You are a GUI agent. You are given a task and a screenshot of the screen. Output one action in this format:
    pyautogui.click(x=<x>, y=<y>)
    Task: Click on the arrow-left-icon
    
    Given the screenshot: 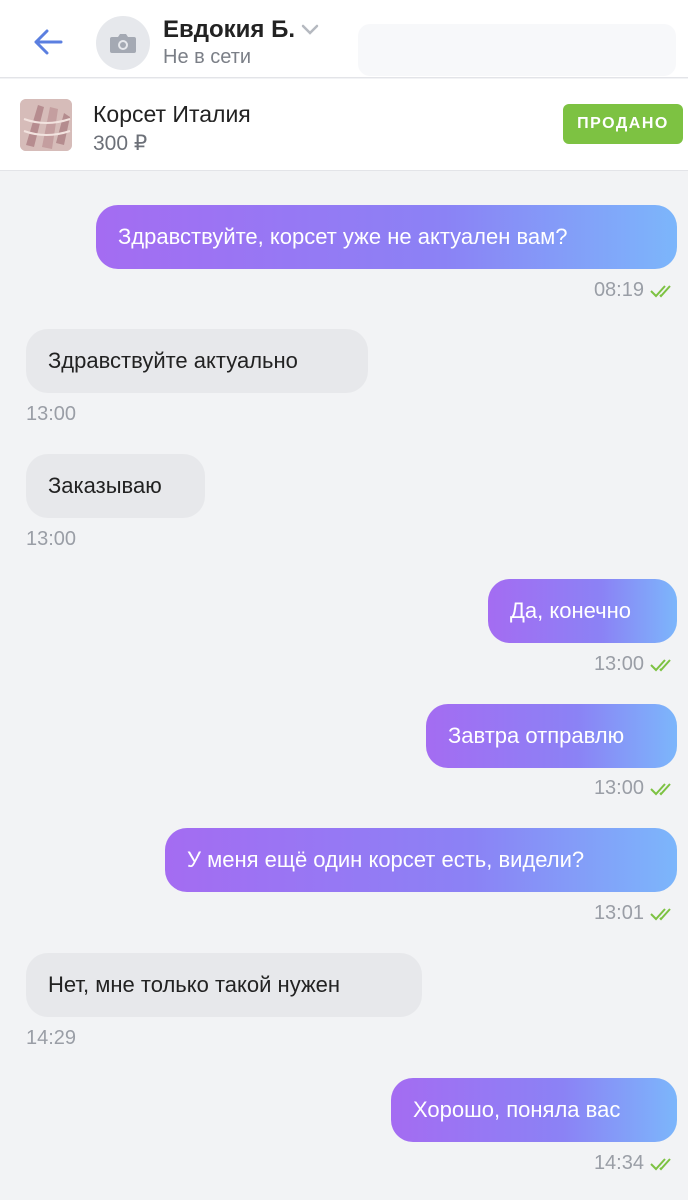 What is the action you would take?
    pyautogui.click(x=48, y=42)
    